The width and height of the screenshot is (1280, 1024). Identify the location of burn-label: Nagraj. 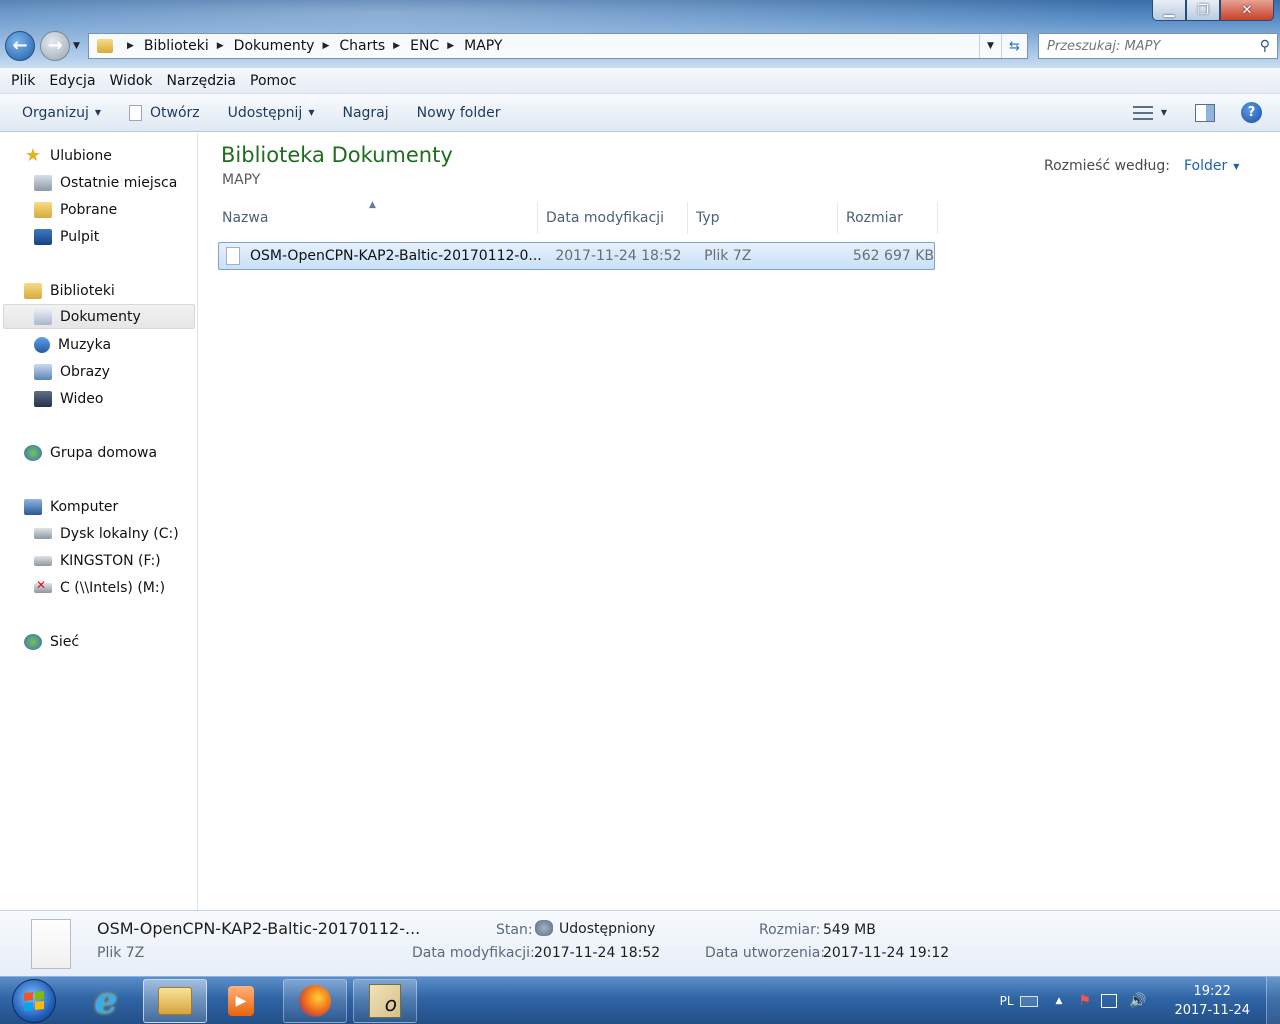
(365, 112).